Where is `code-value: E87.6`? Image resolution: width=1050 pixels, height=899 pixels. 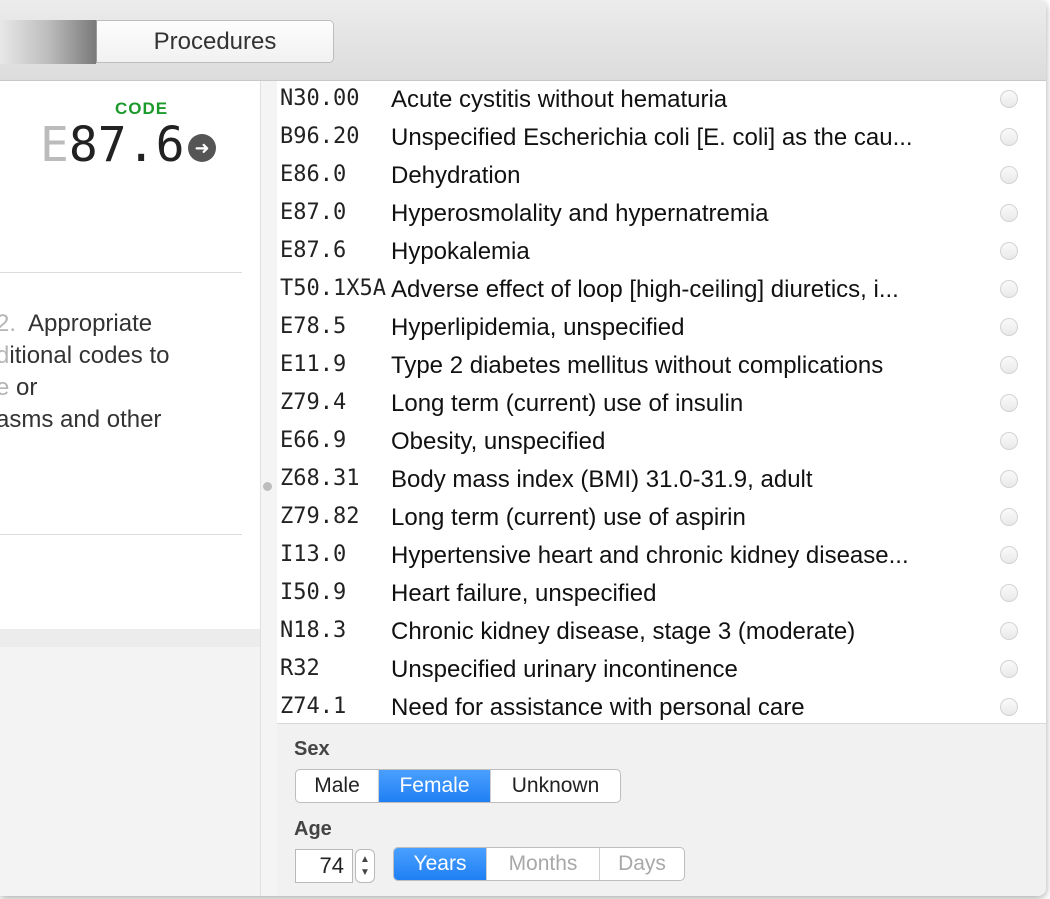
code-value: E87.6 is located at coordinates (112, 145).